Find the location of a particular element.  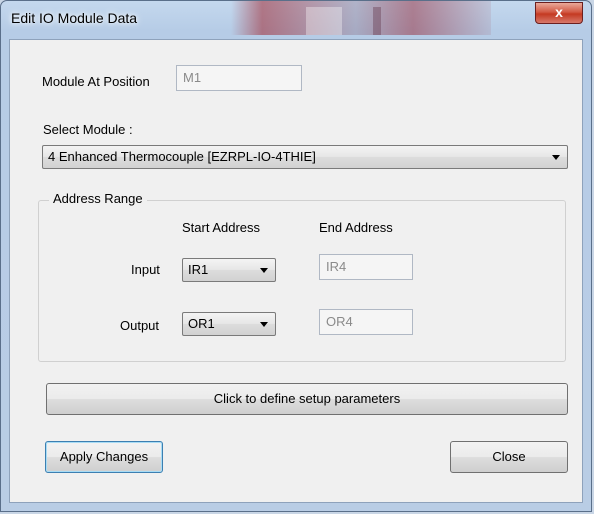

input-start-address-value: IR1 is located at coordinates (198, 269).